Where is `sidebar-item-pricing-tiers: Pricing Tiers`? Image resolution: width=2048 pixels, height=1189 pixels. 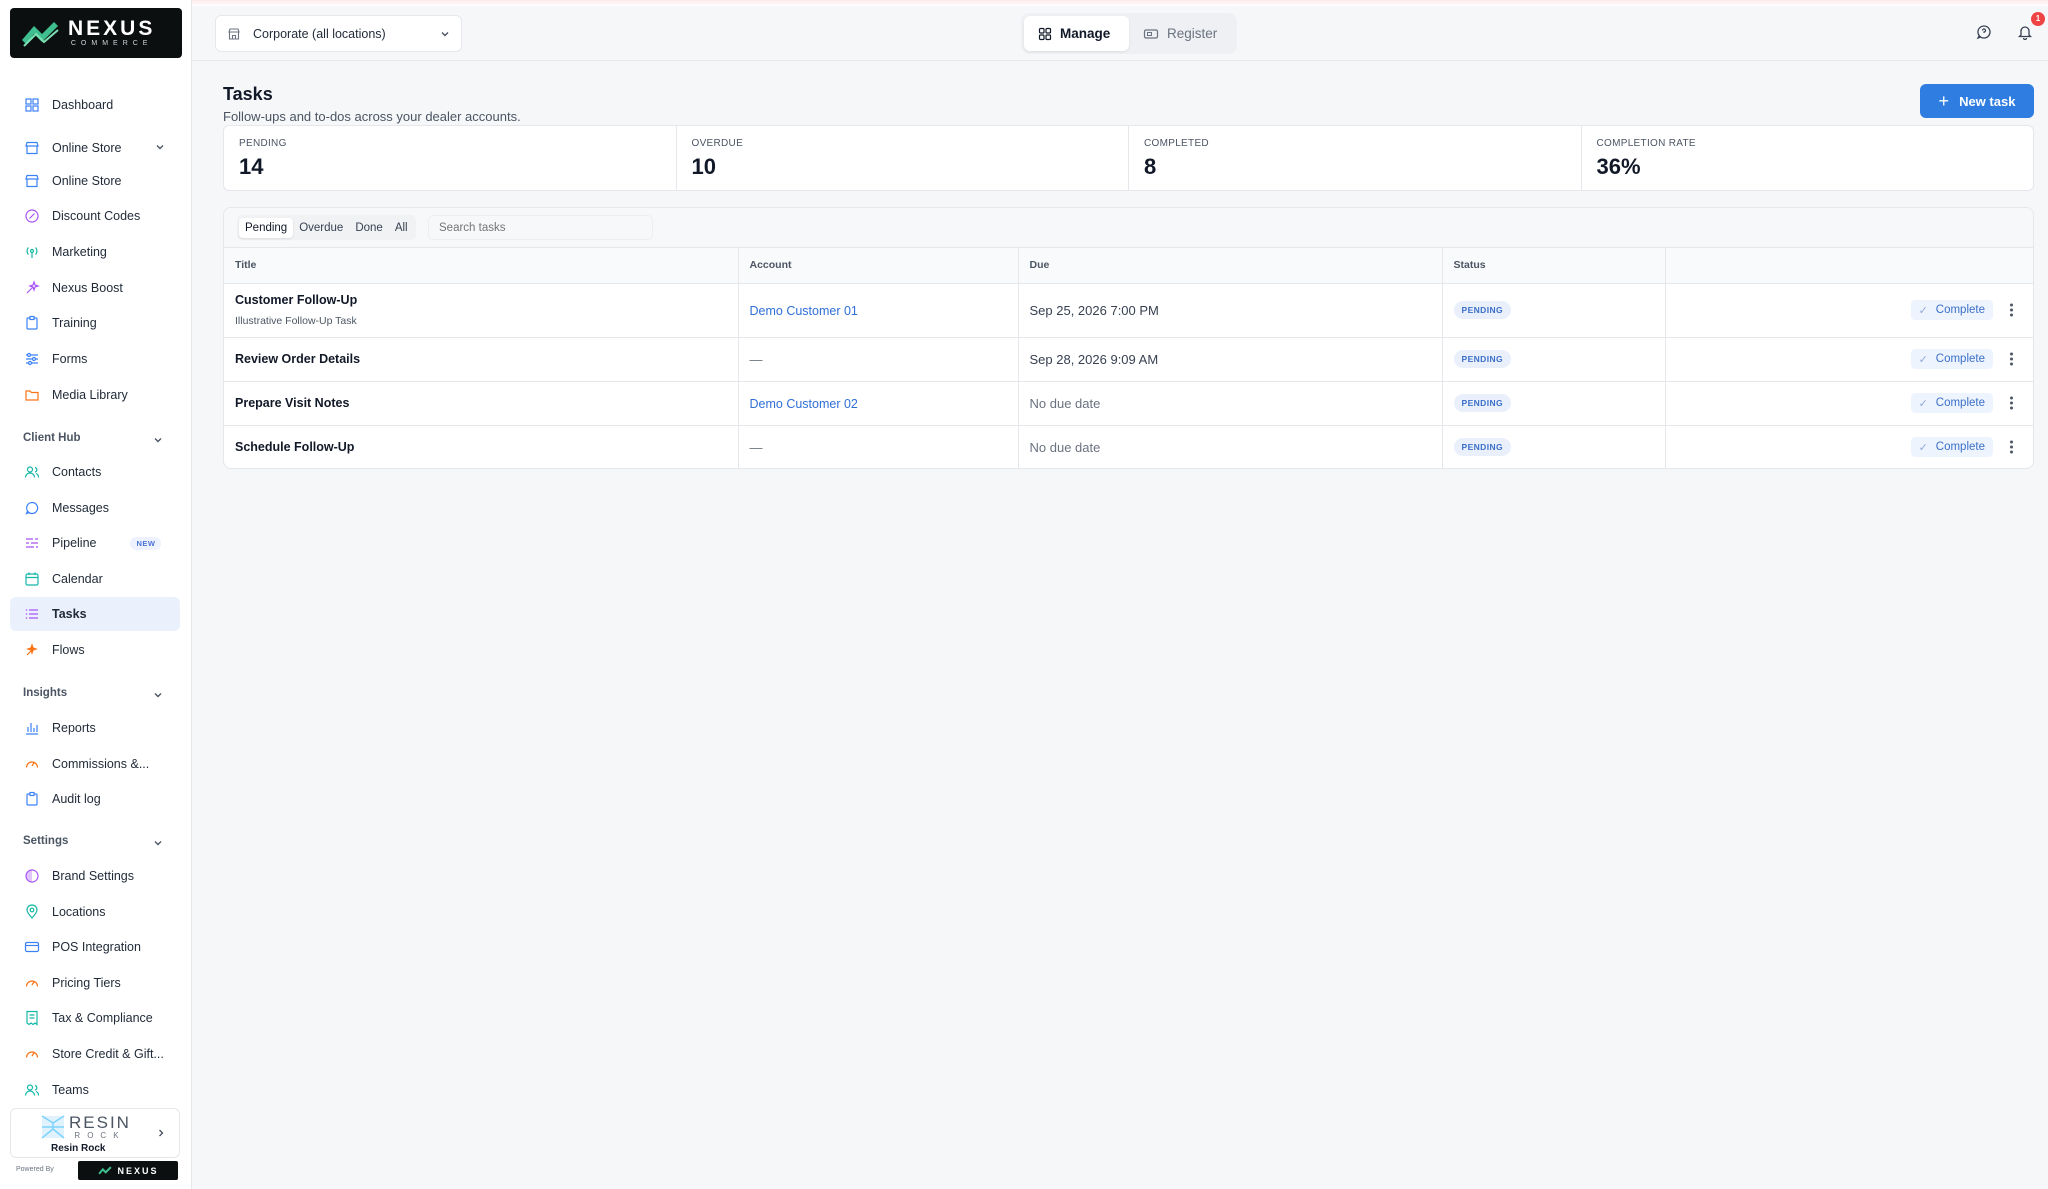 sidebar-item-pricing-tiers: Pricing Tiers is located at coordinates (95, 983).